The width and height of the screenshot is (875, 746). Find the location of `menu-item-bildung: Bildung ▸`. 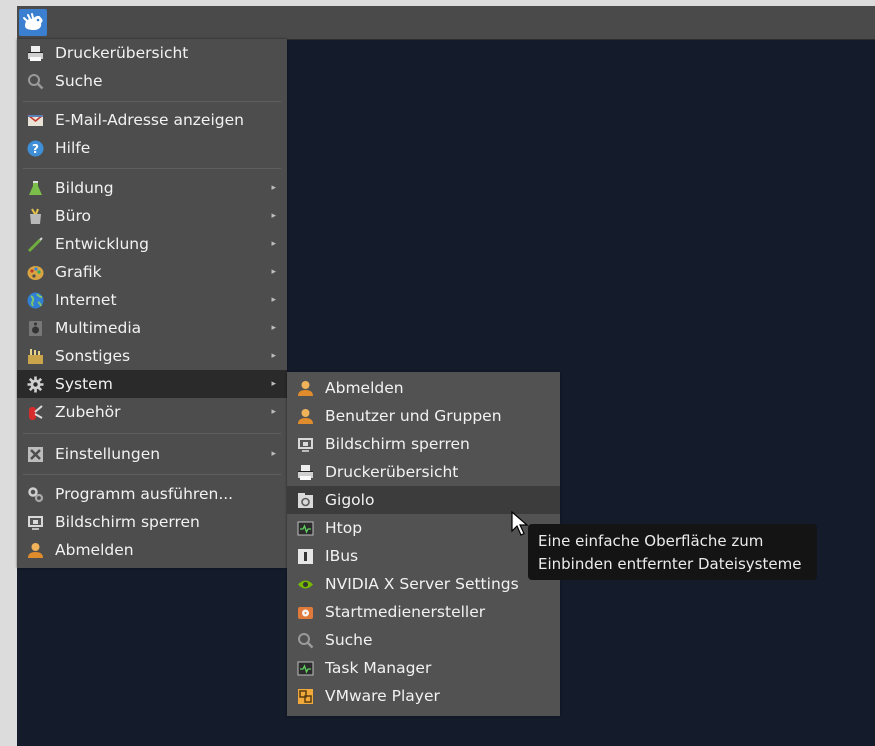

menu-item-bildung: Bildung ▸ is located at coordinates (152, 188).